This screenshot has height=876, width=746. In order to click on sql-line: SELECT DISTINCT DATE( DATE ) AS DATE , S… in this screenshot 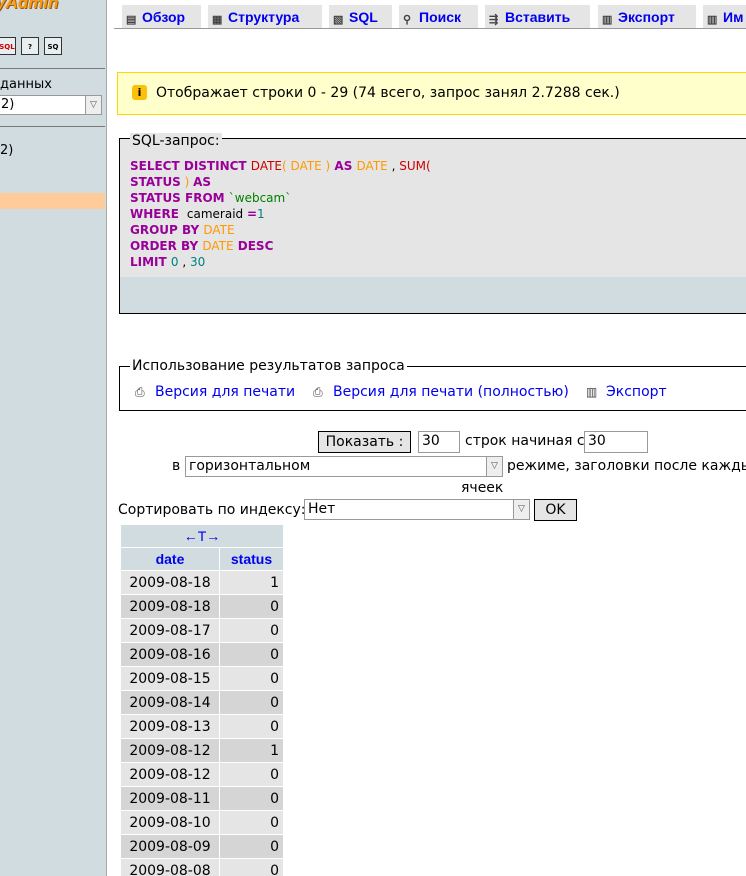, I will do `click(280, 166)`.